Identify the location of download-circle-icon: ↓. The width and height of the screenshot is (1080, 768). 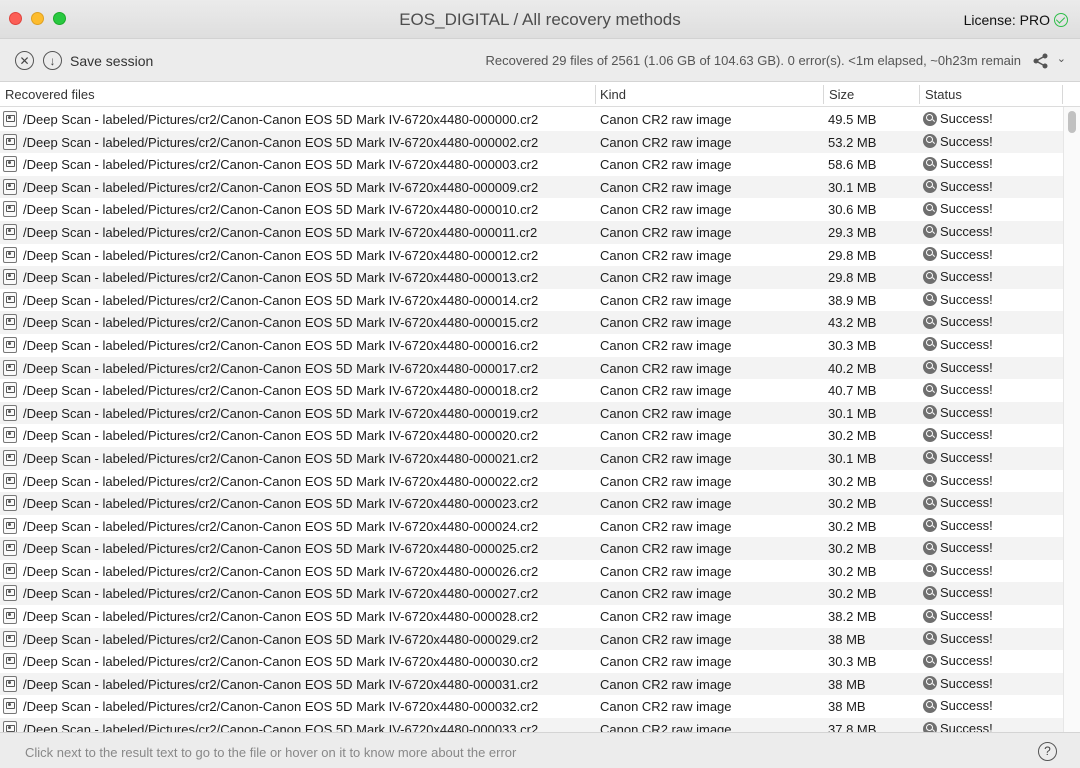
(52, 60).